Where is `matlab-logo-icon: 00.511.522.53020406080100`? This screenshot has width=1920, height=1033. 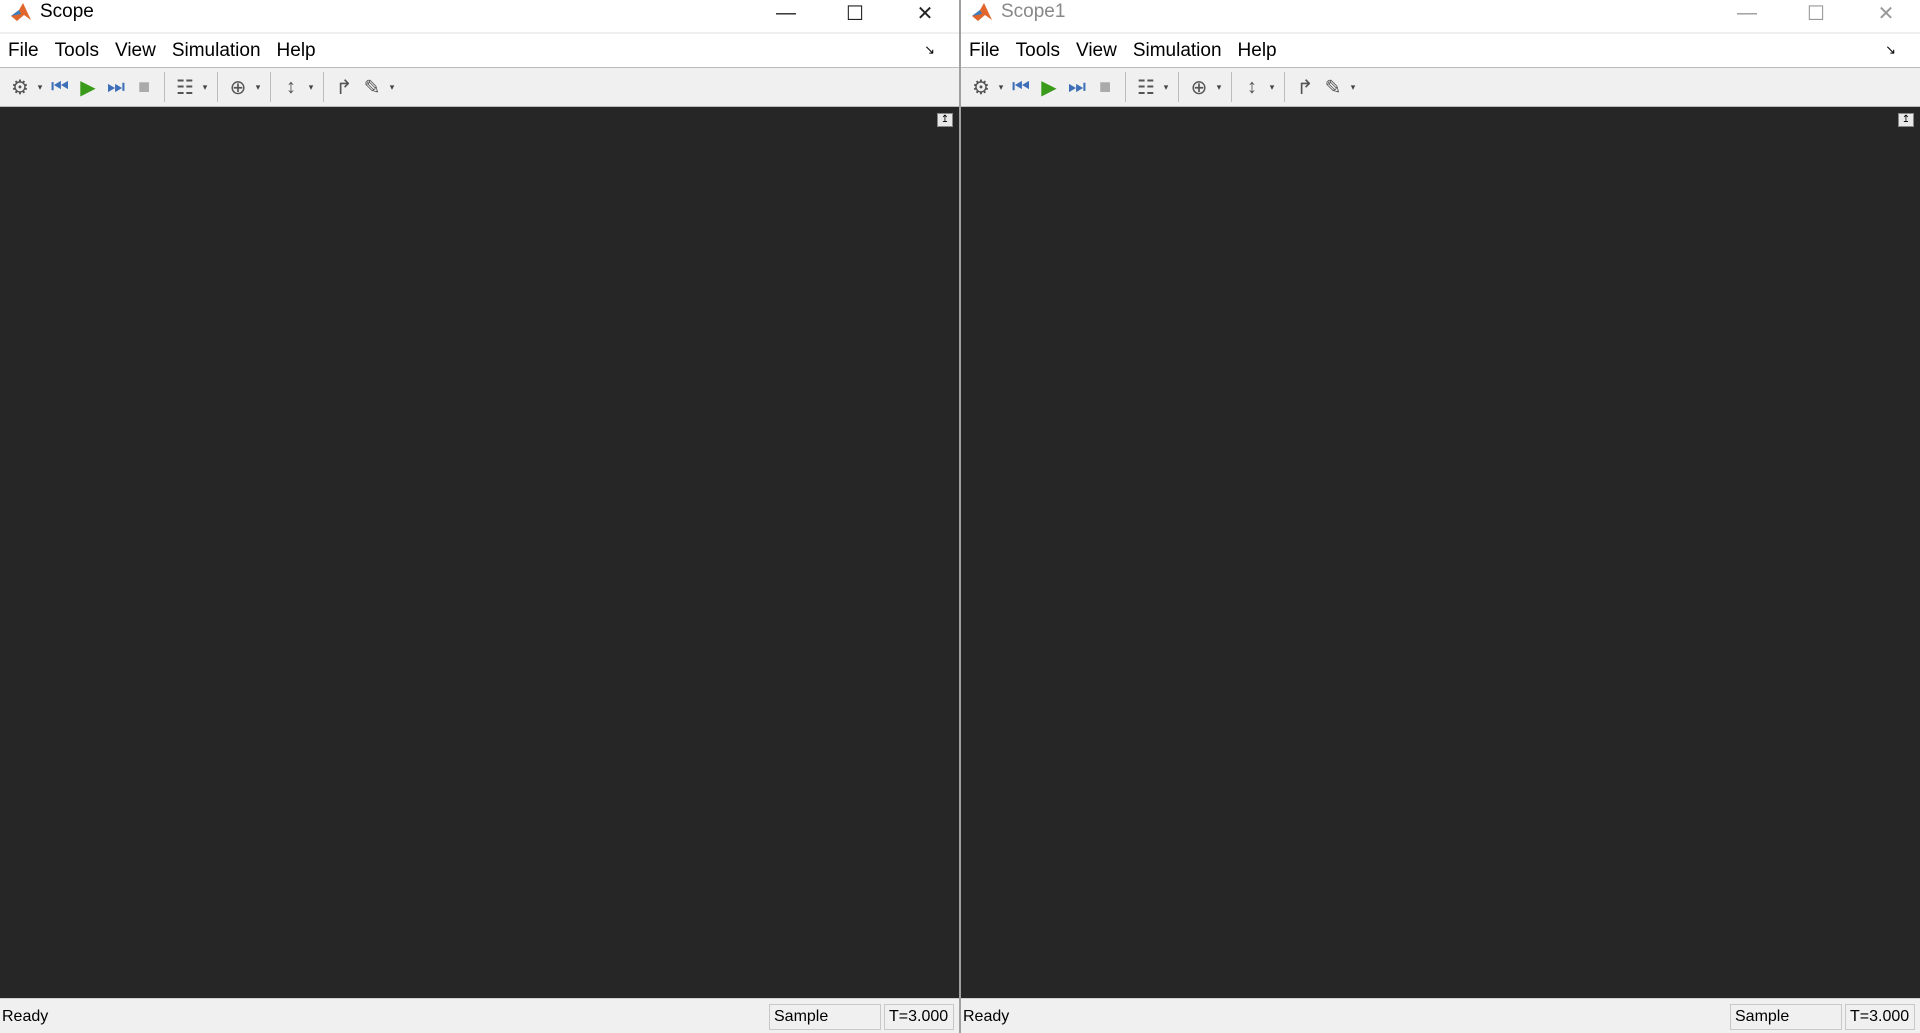
matlab-logo-icon: 00.511.522.53020406080100 is located at coordinates (21, 12).